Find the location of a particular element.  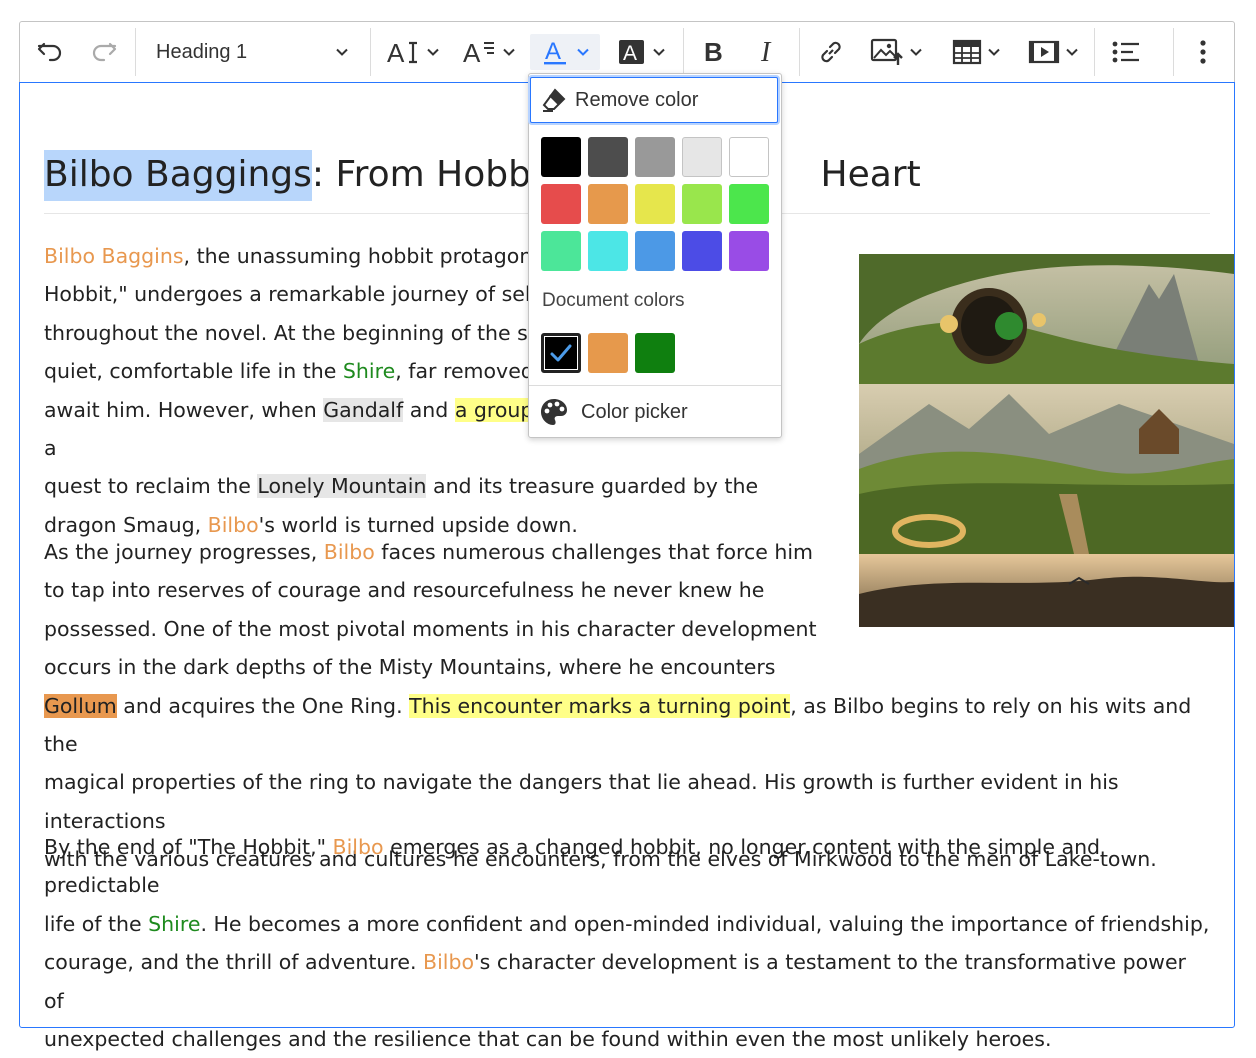

redo-button is located at coordinates (104, 52).